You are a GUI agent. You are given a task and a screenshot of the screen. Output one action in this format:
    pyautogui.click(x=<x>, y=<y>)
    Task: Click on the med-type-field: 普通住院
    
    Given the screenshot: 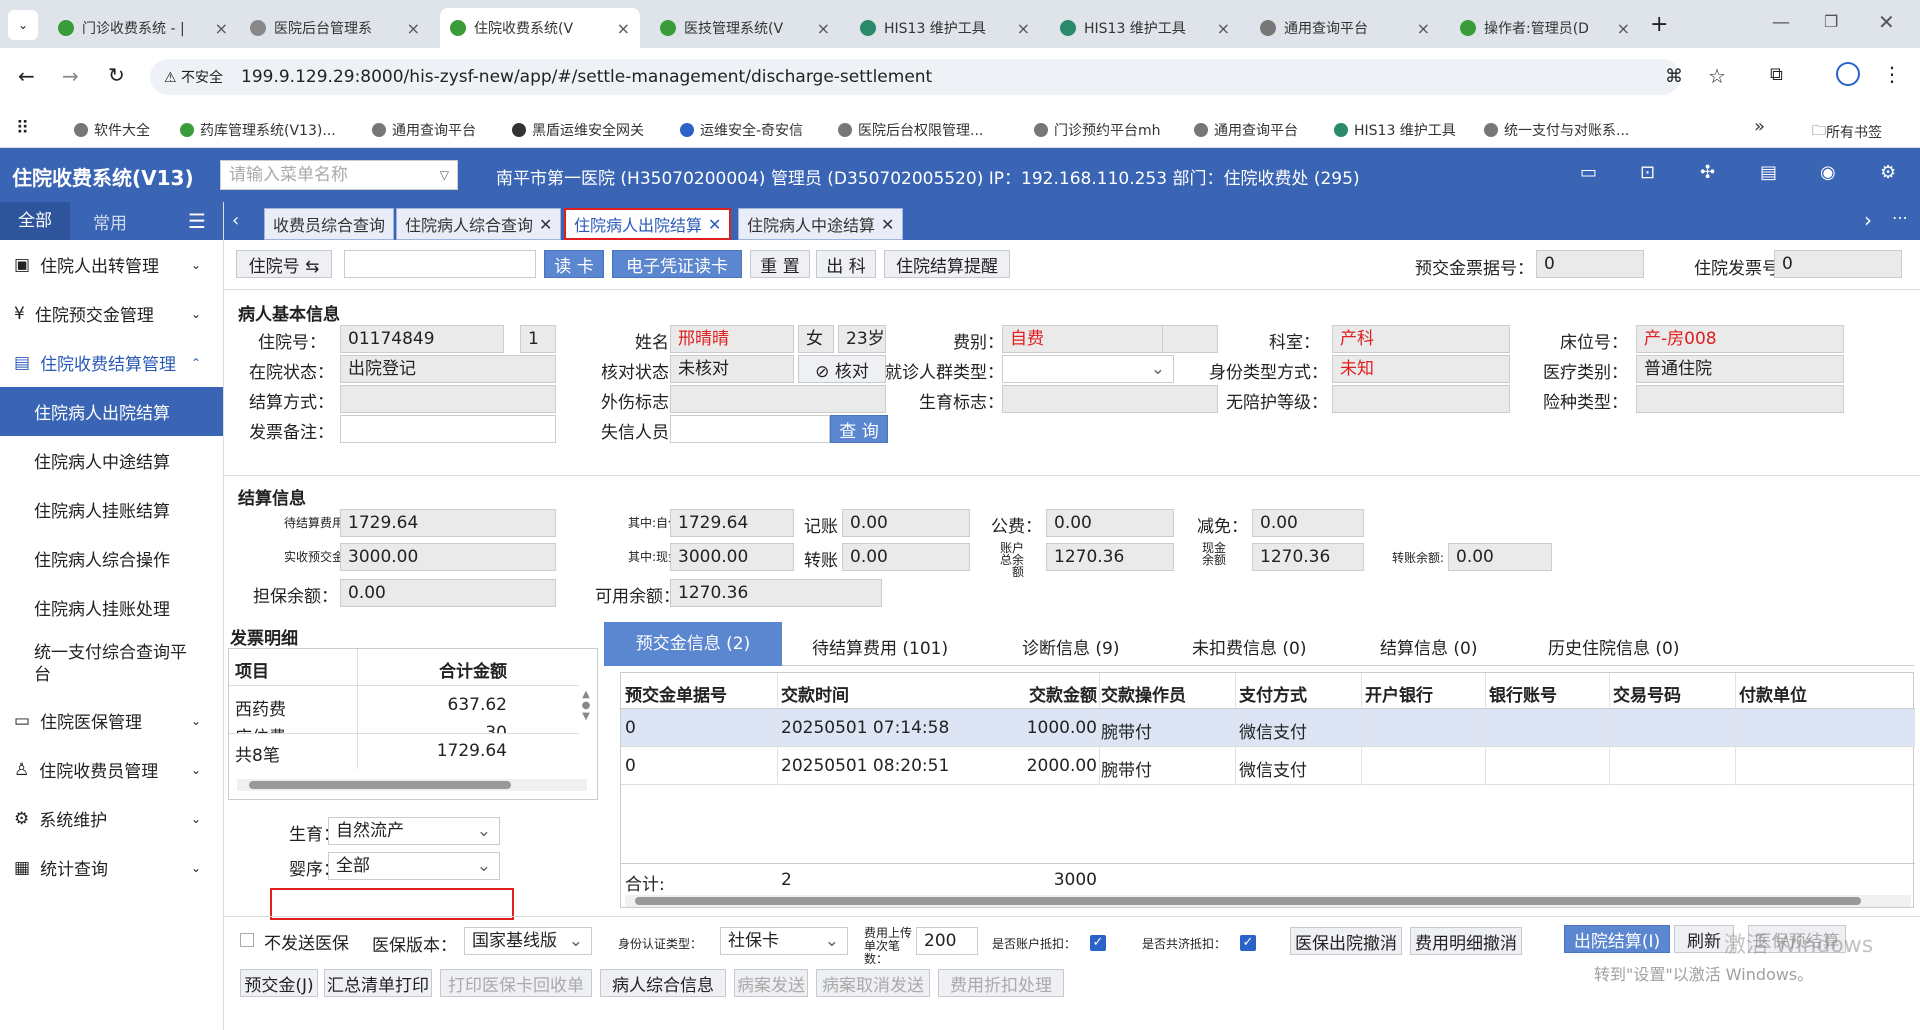 What is the action you would take?
    pyautogui.click(x=1740, y=369)
    